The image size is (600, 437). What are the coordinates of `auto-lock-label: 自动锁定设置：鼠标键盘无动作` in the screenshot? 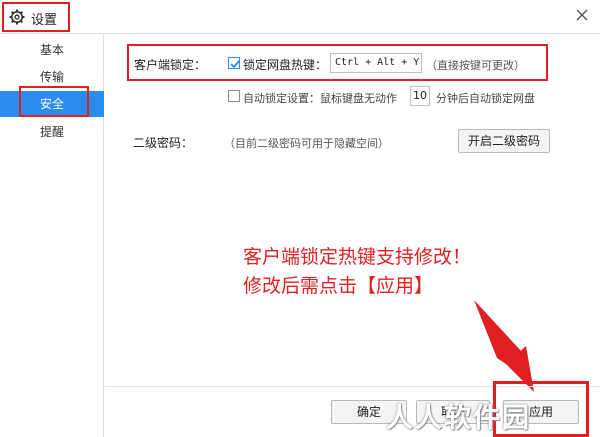 It's located at (320, 98).